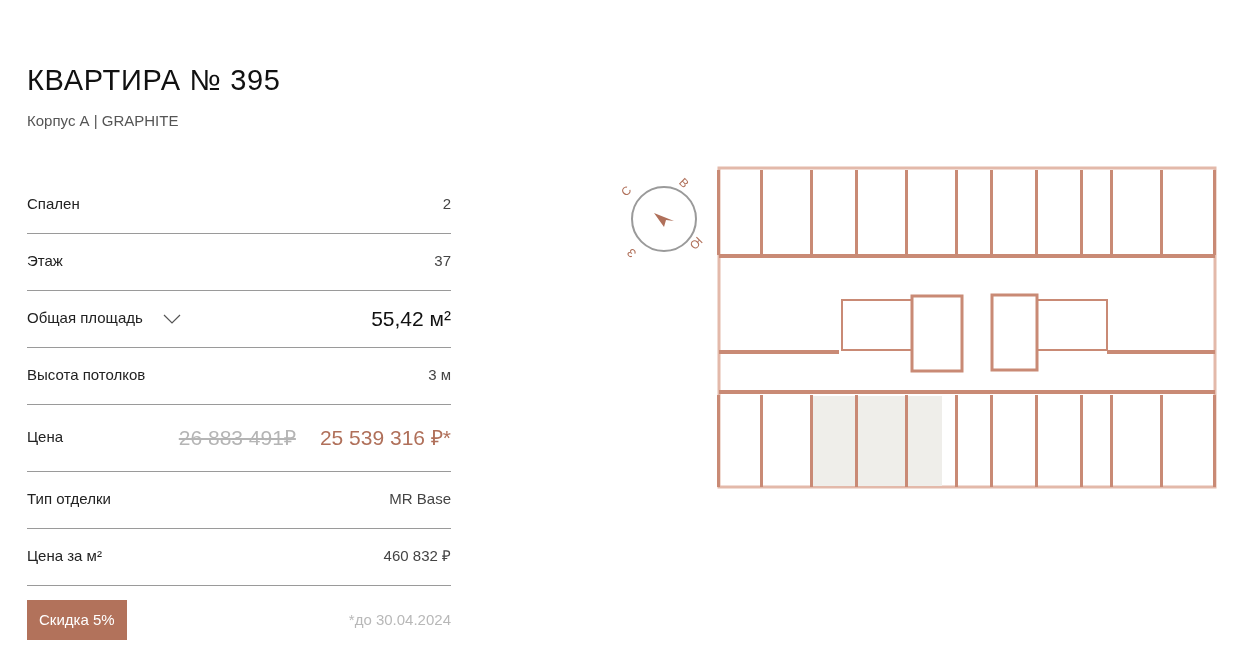  What do you see at coordinates (626, 191) in the screenshot?
I see `compass-north: С` at bounding box center [626, 191].